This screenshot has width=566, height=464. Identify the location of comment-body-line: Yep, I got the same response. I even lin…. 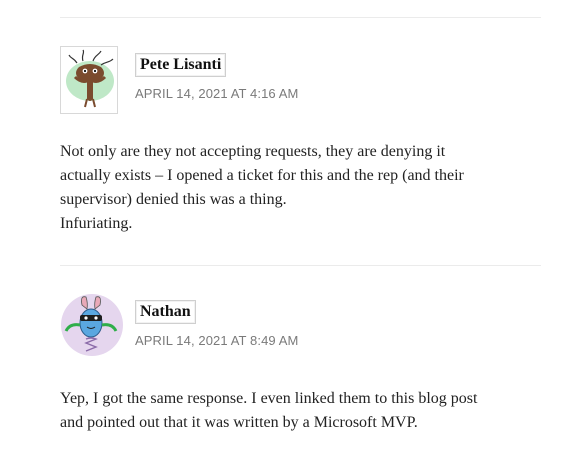
(269, 398).